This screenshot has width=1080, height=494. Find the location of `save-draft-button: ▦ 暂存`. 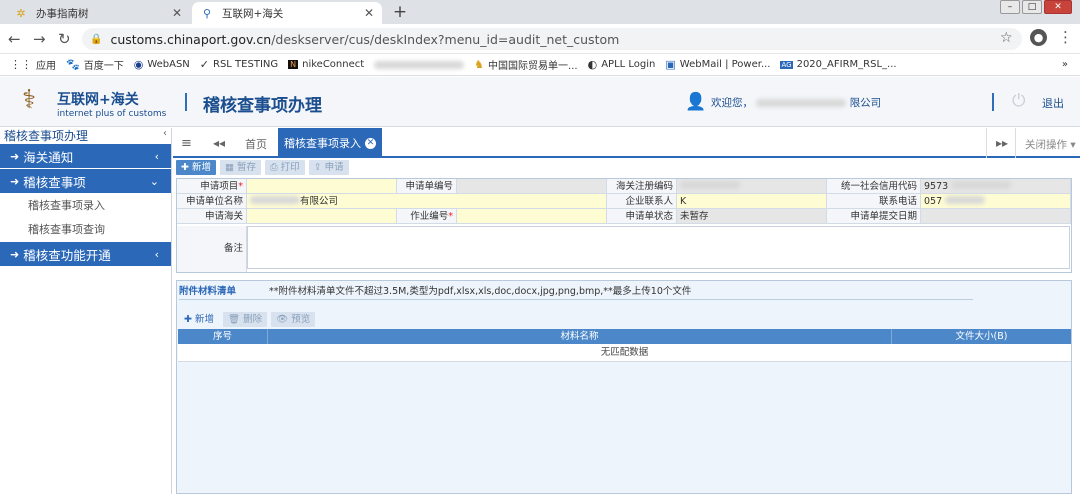

save-draft-button: ▦ 暂存 is located at coordinates (241, 167).